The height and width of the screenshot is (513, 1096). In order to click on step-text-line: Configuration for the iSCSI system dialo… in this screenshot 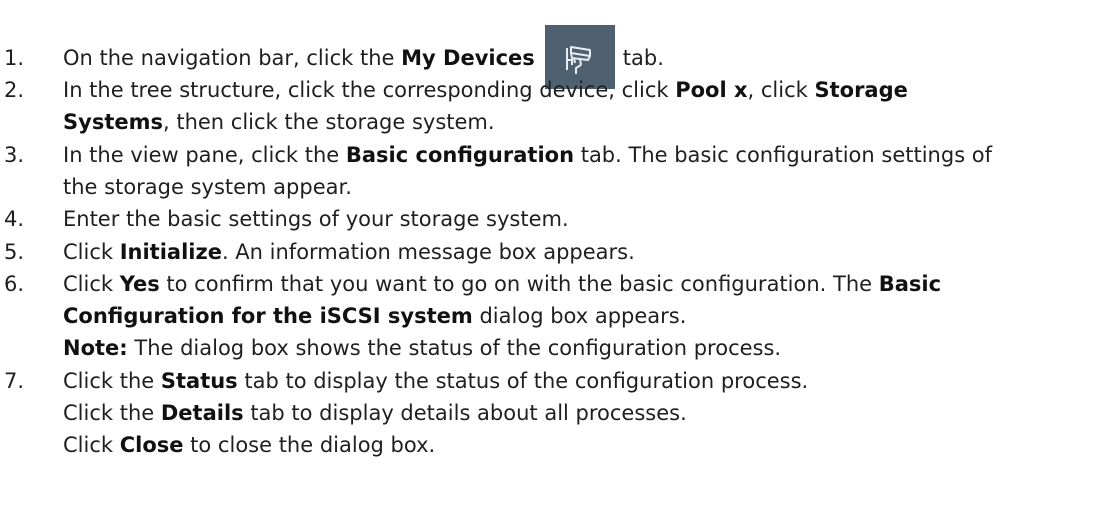, I will do `click(375, 316)`.